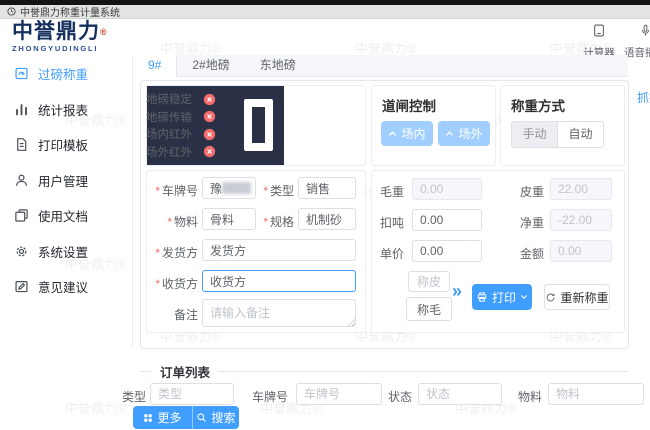  What do you see at coordinates (202, 417) in the screenshot?
I see `search-icon` at bounding box center [202, 417].